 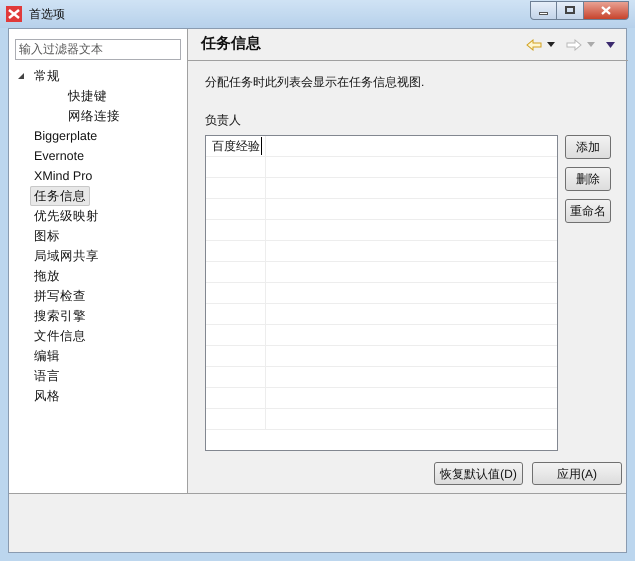 I want to click on tree-item: XMind Pro, so click(x=63, y=176).